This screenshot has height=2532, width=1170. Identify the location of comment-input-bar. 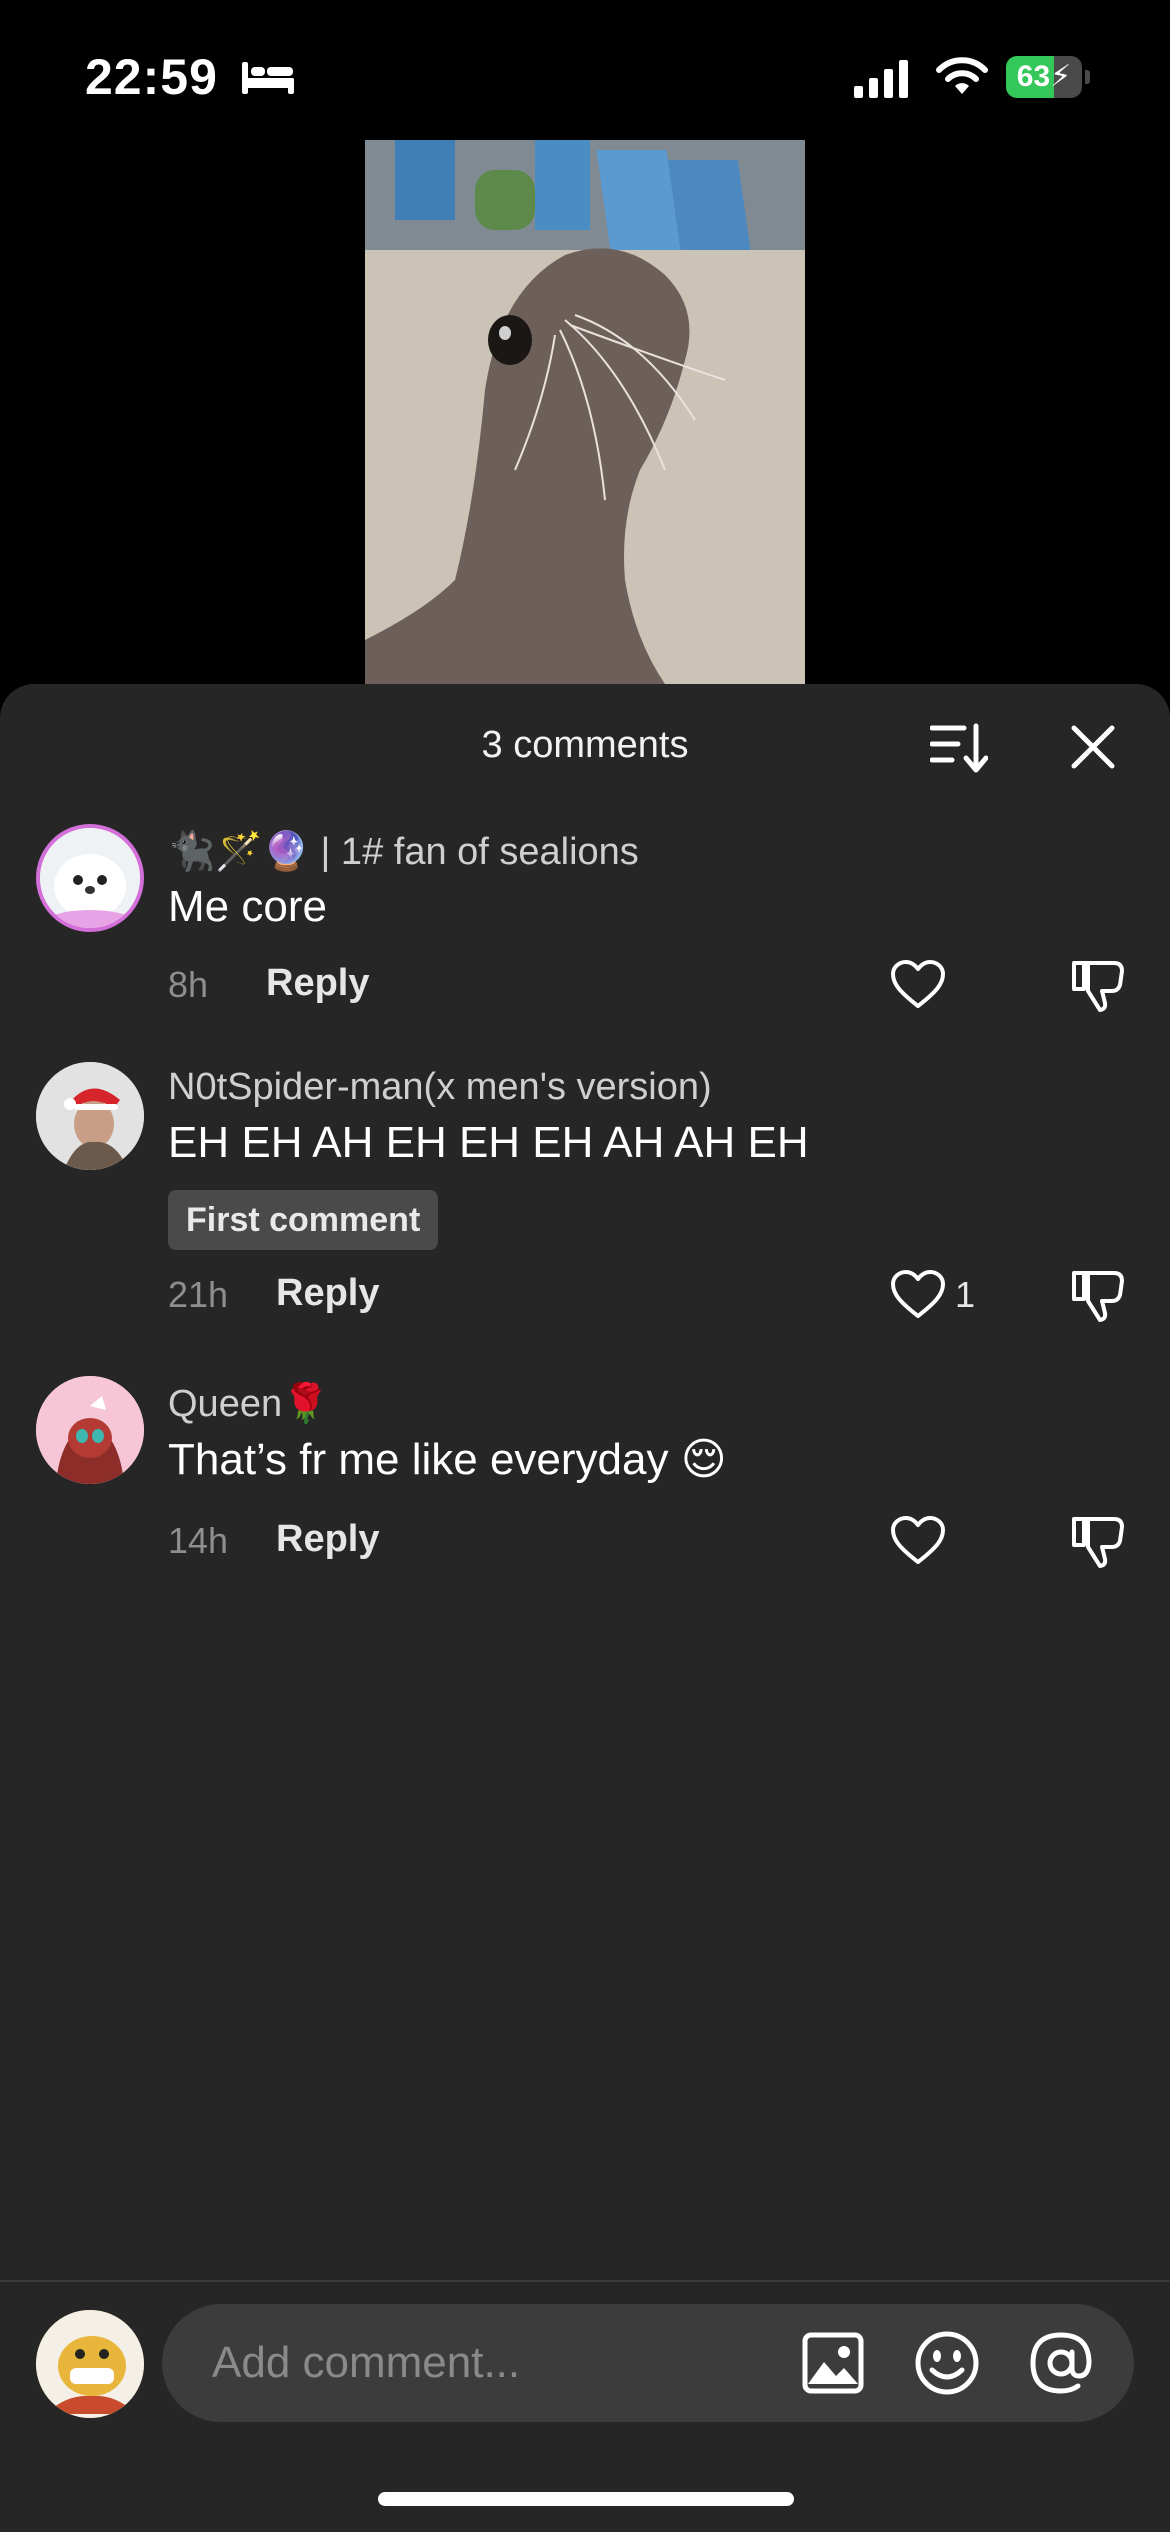
(648, 2363).